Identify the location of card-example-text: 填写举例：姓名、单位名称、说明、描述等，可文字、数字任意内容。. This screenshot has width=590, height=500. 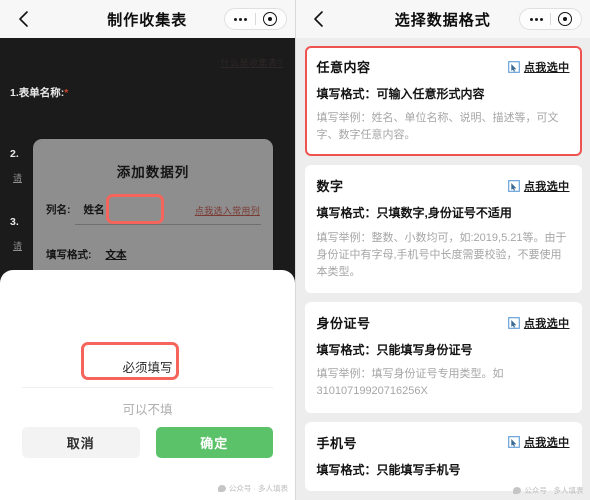
(437, 127).